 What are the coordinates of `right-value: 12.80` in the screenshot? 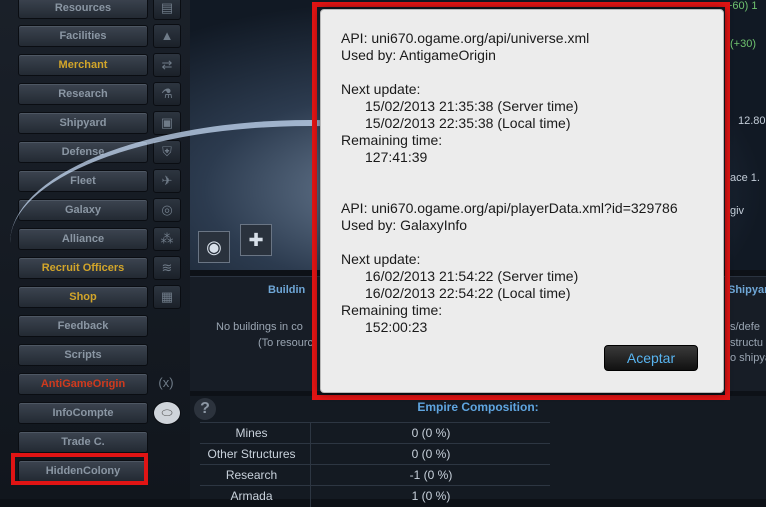 It's located at (752, 121).